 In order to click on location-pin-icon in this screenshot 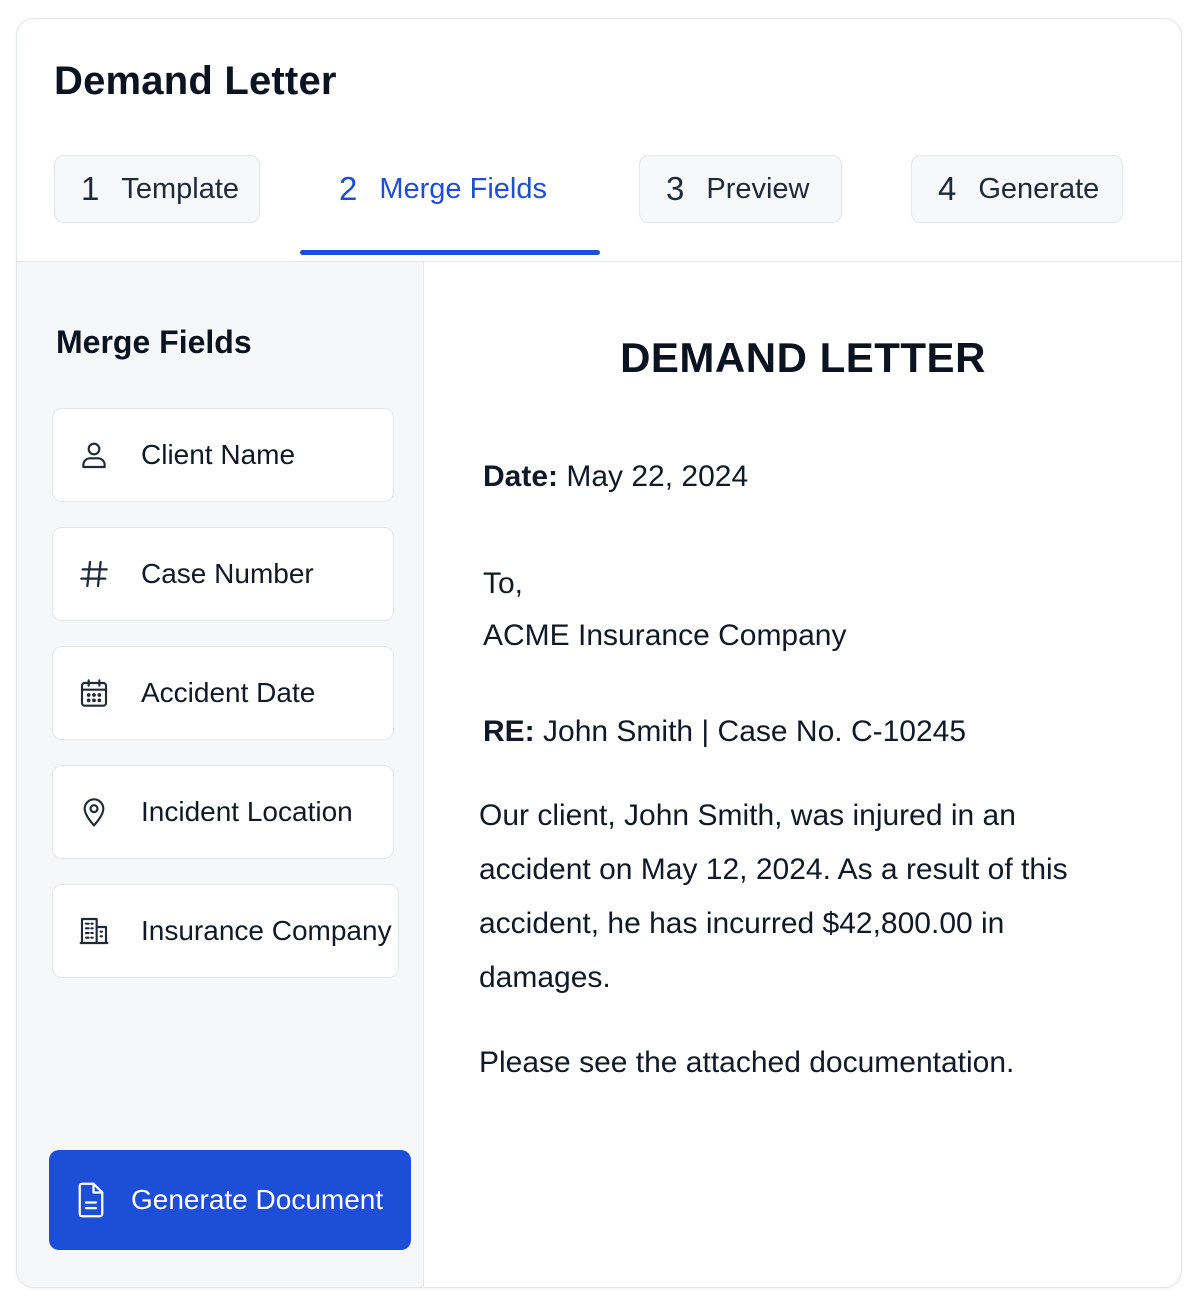, I will do `click(94, 812)`.